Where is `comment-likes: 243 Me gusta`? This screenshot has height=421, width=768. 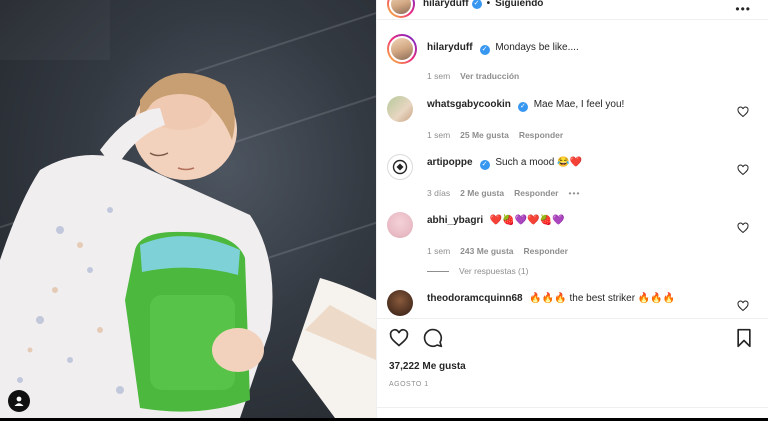
comment-likes: 243 Me gusta is located at coordinates (486, 251).